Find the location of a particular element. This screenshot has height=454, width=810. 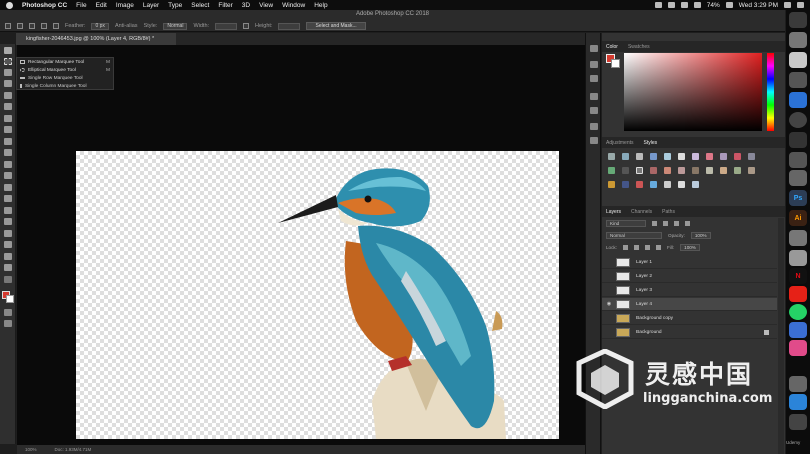

app-store-icon is located at coordinates (798, 100).